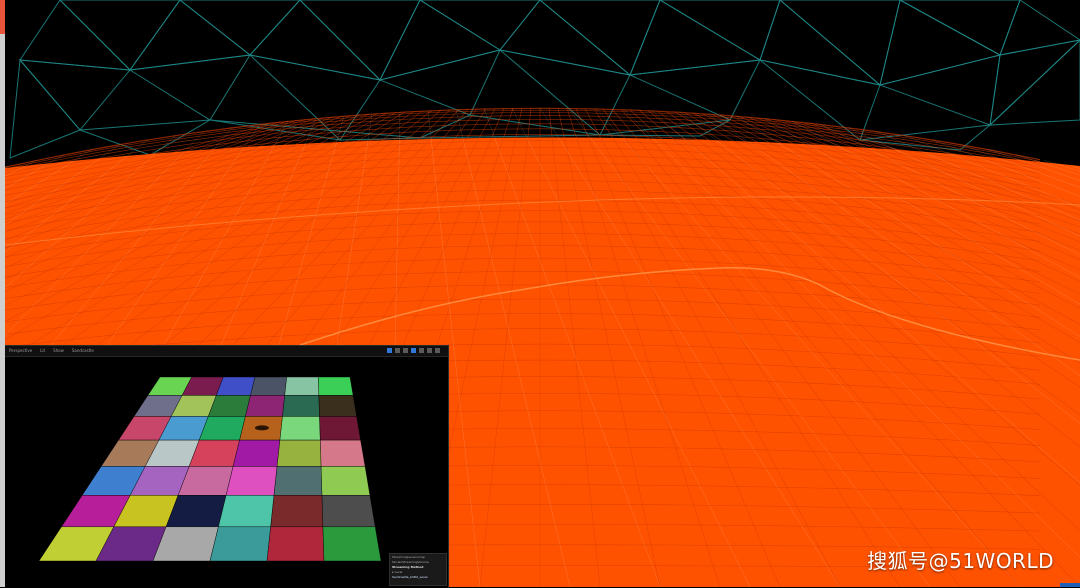 This screenshot has height=588, width=1080. I want to click on streaming-tile-grid, so click(210, 469).